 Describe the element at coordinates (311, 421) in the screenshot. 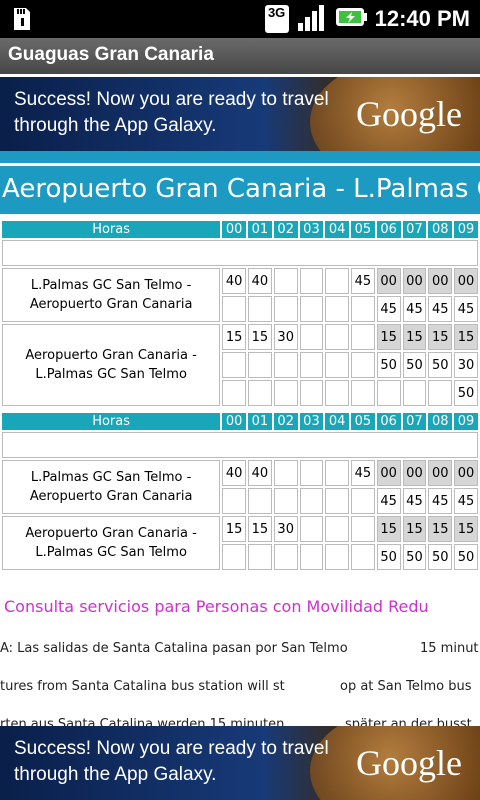

I see `hour-header-cell: 03` at that location.